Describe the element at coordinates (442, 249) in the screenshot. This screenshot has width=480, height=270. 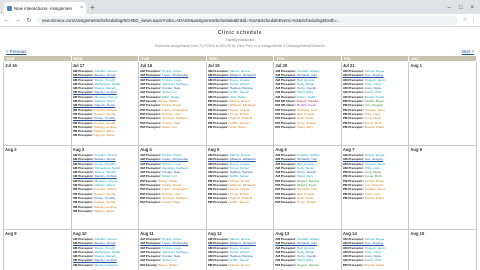
I see `day-cell: Aug 15` at that location.